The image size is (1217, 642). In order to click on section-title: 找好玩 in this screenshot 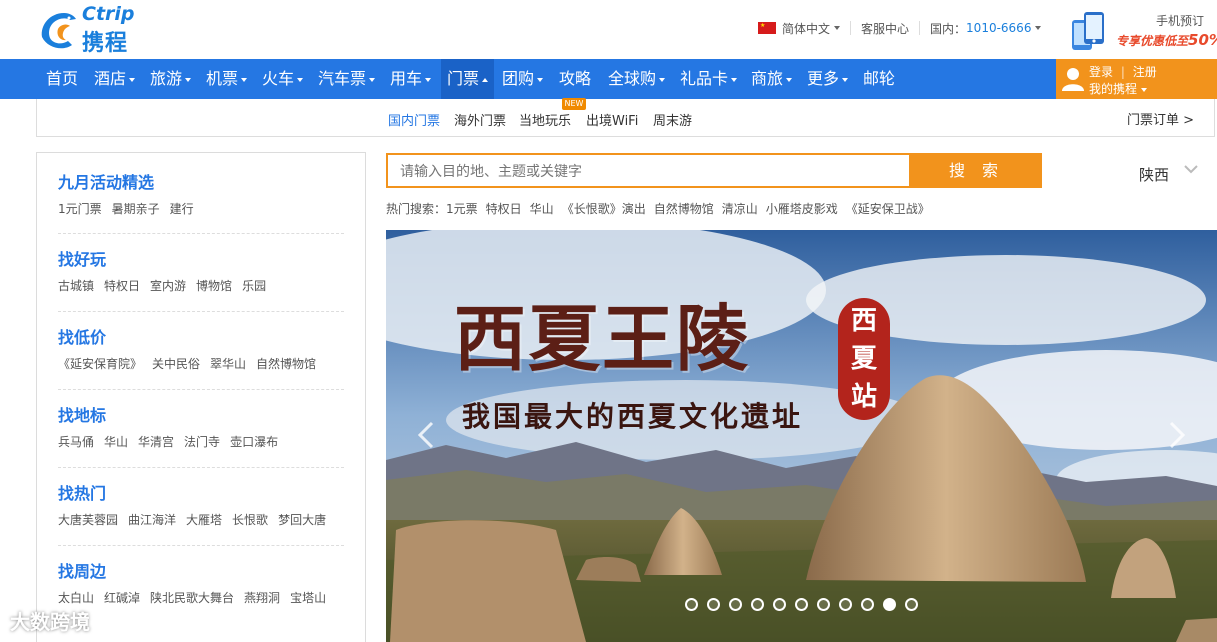, I will do `click(201, 260)`.